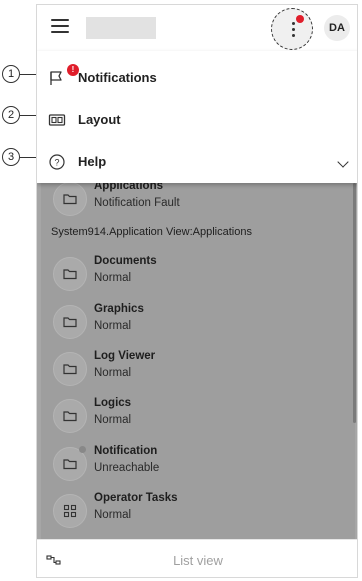 This screenshot has height=581, width=362. I want to click on layout-icon, so click(57, 120).